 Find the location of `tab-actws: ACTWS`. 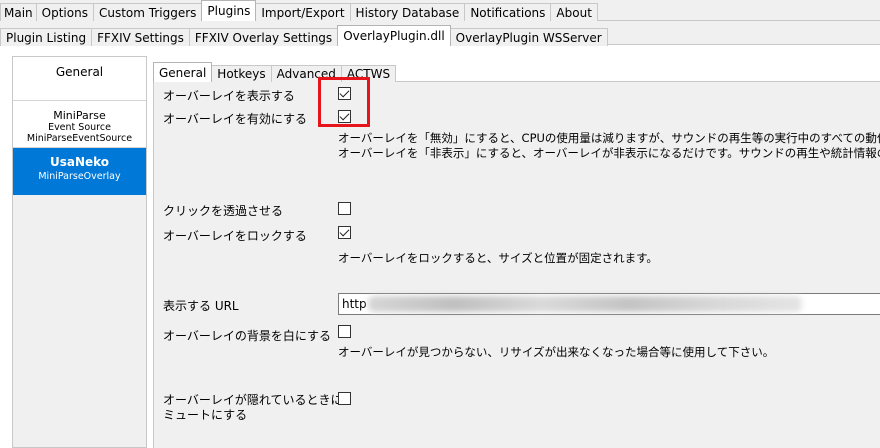

tab-actws: ACTWS is located at coordinates (368, 73).